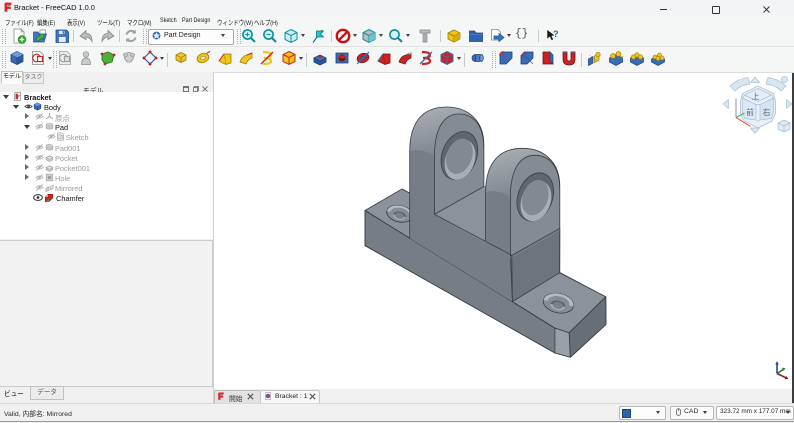 The height and width of the screenshot is (423, 794). What do you see at coordinates (767, 112) in the screenshot?
I see `svg-text: 右` at bounding box center [767, 112].